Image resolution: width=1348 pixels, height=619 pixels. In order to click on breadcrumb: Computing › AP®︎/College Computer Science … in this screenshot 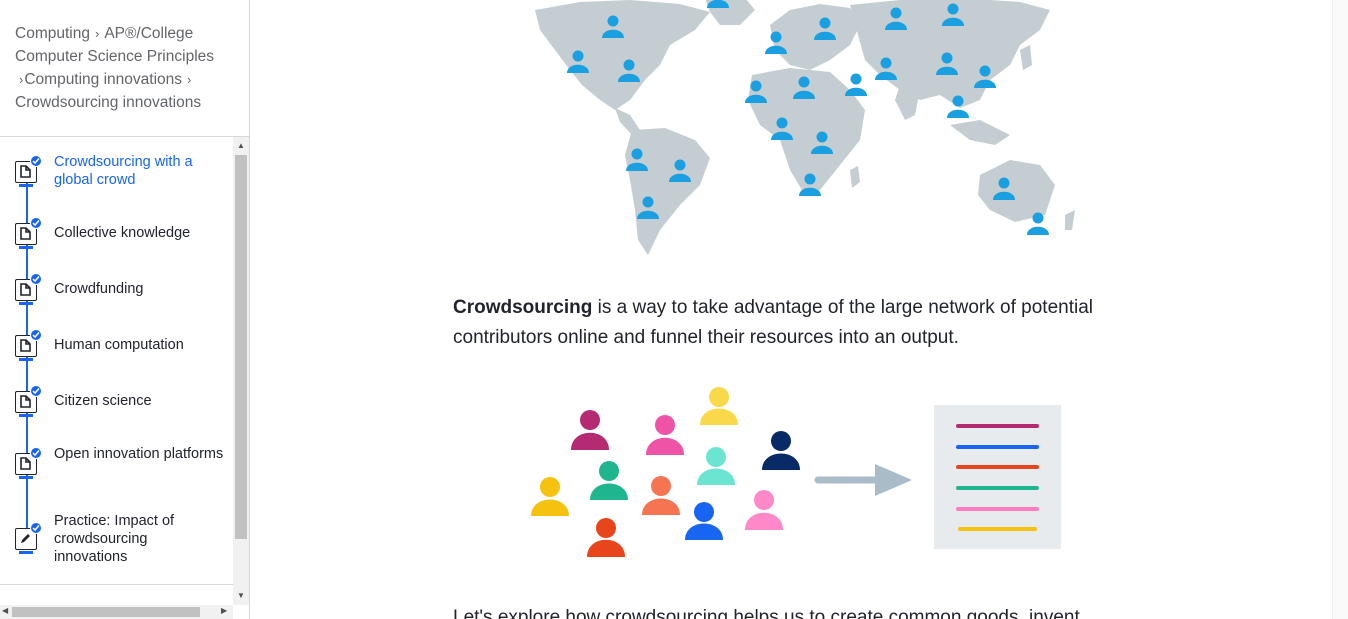, I will do `click(126, 68)`.